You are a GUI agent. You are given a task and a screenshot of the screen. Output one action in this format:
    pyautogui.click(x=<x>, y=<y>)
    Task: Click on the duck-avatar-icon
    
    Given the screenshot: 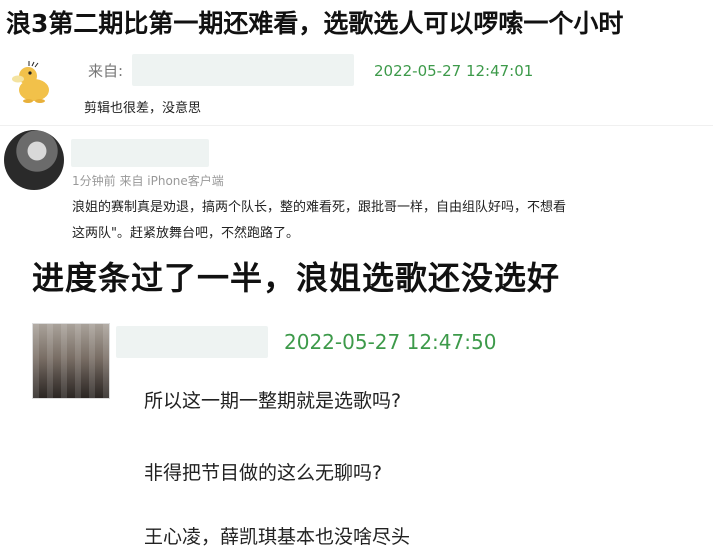 What is the action you would take?
    pyautogui.click(x=33, y=83)
    